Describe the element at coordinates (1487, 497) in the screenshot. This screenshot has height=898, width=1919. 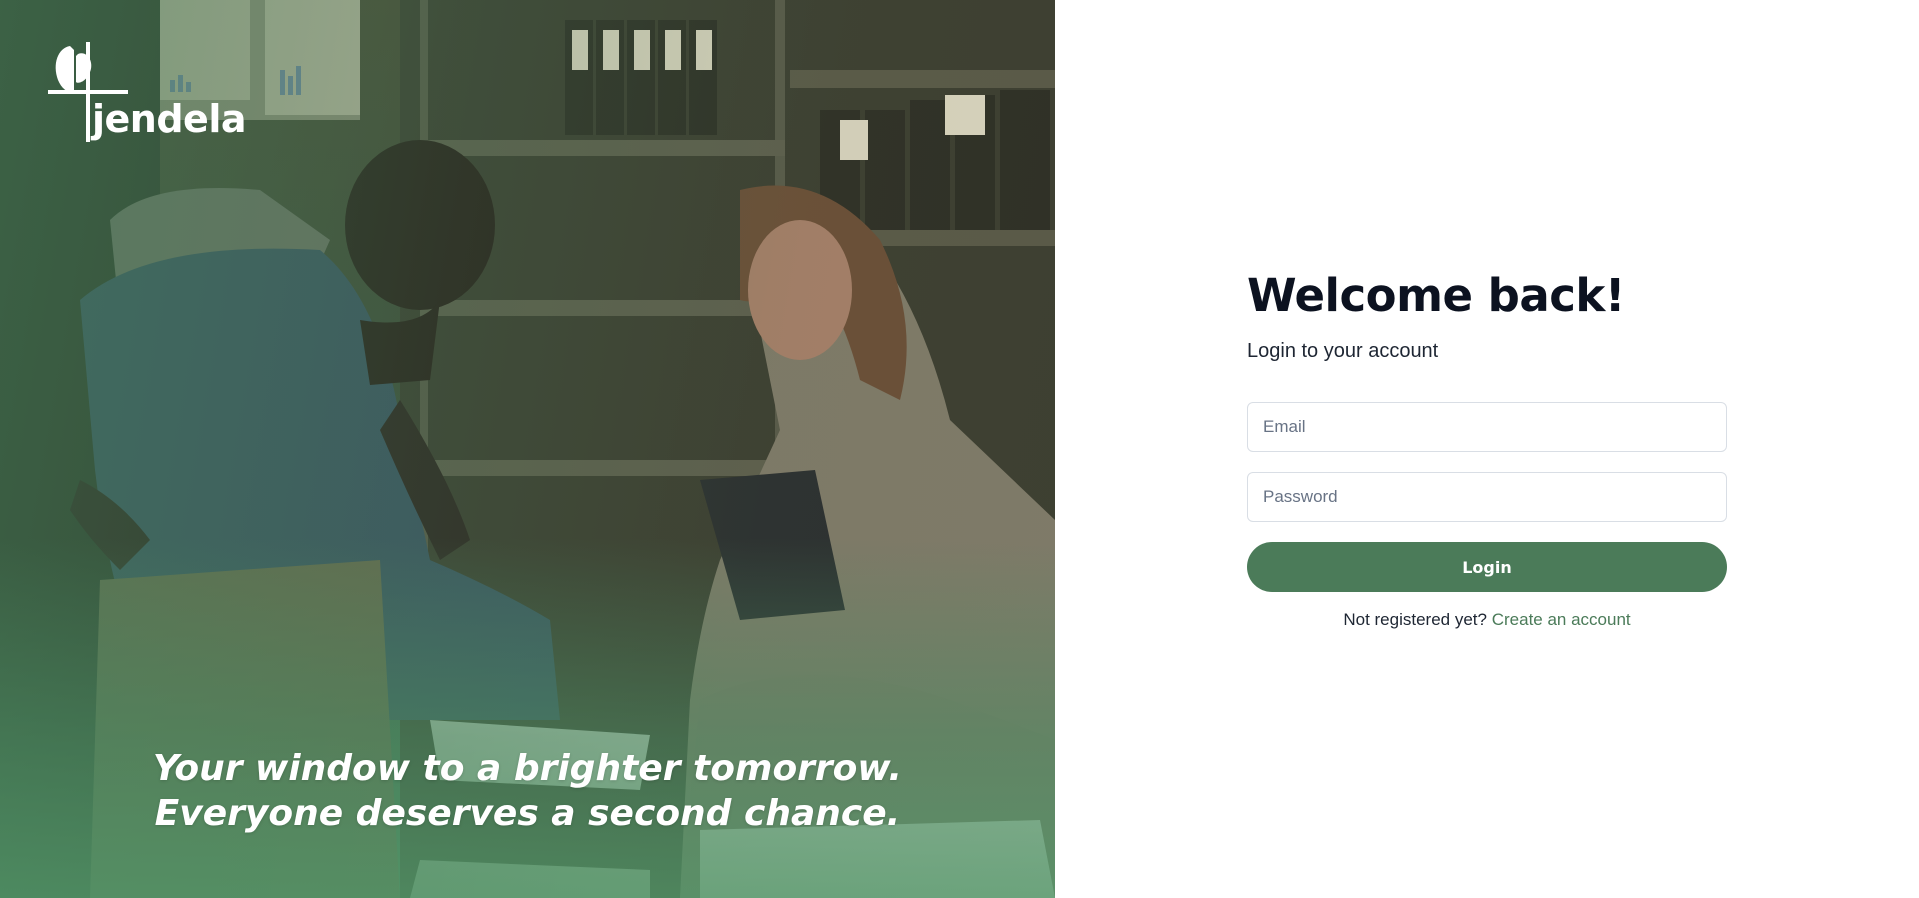
I see `password-field` at that location.